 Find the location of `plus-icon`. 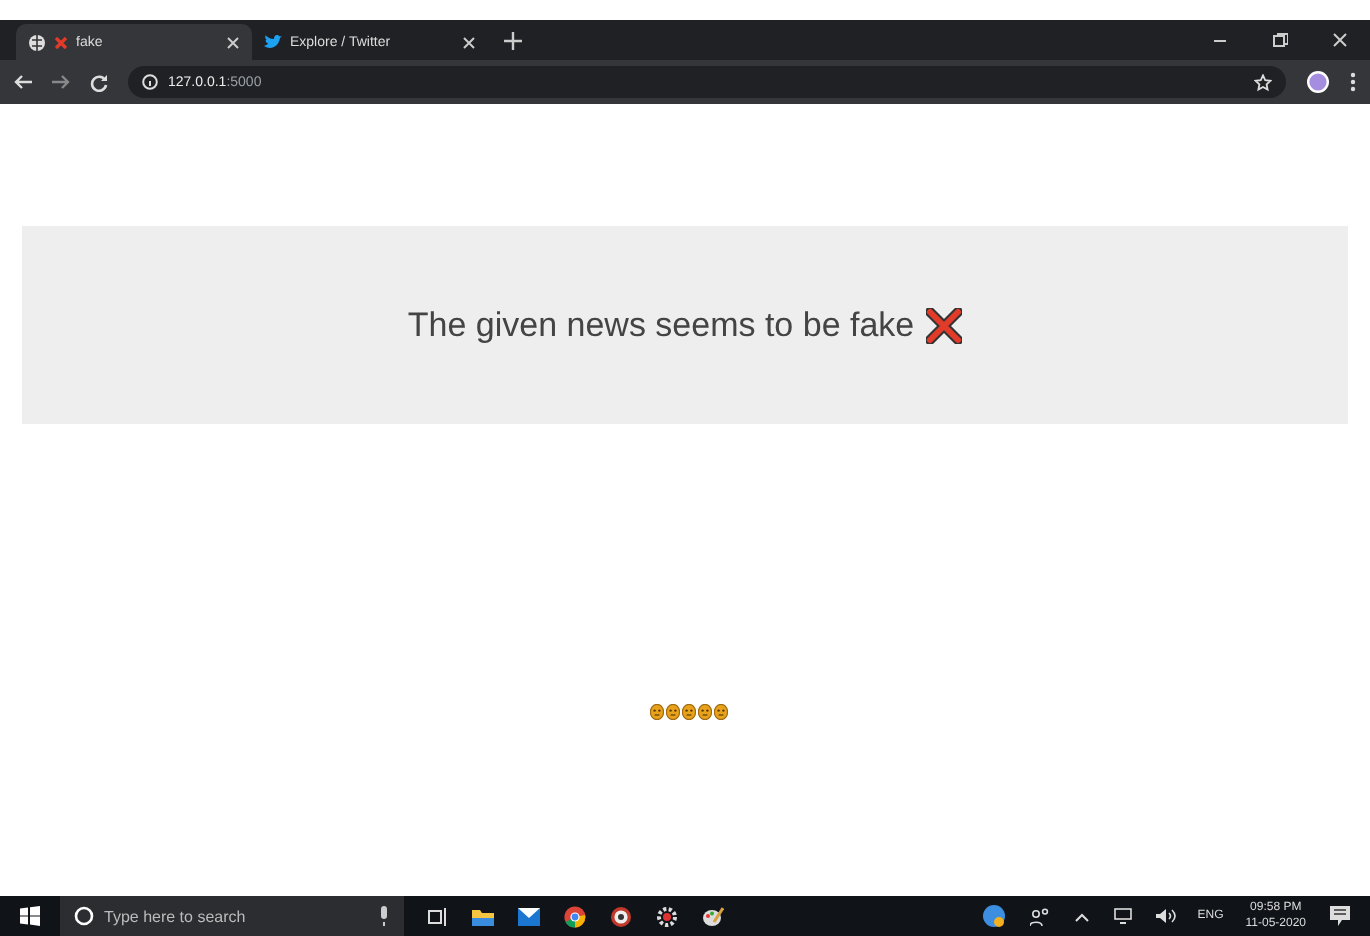

plus-icon is located at coordinates (513, 41).